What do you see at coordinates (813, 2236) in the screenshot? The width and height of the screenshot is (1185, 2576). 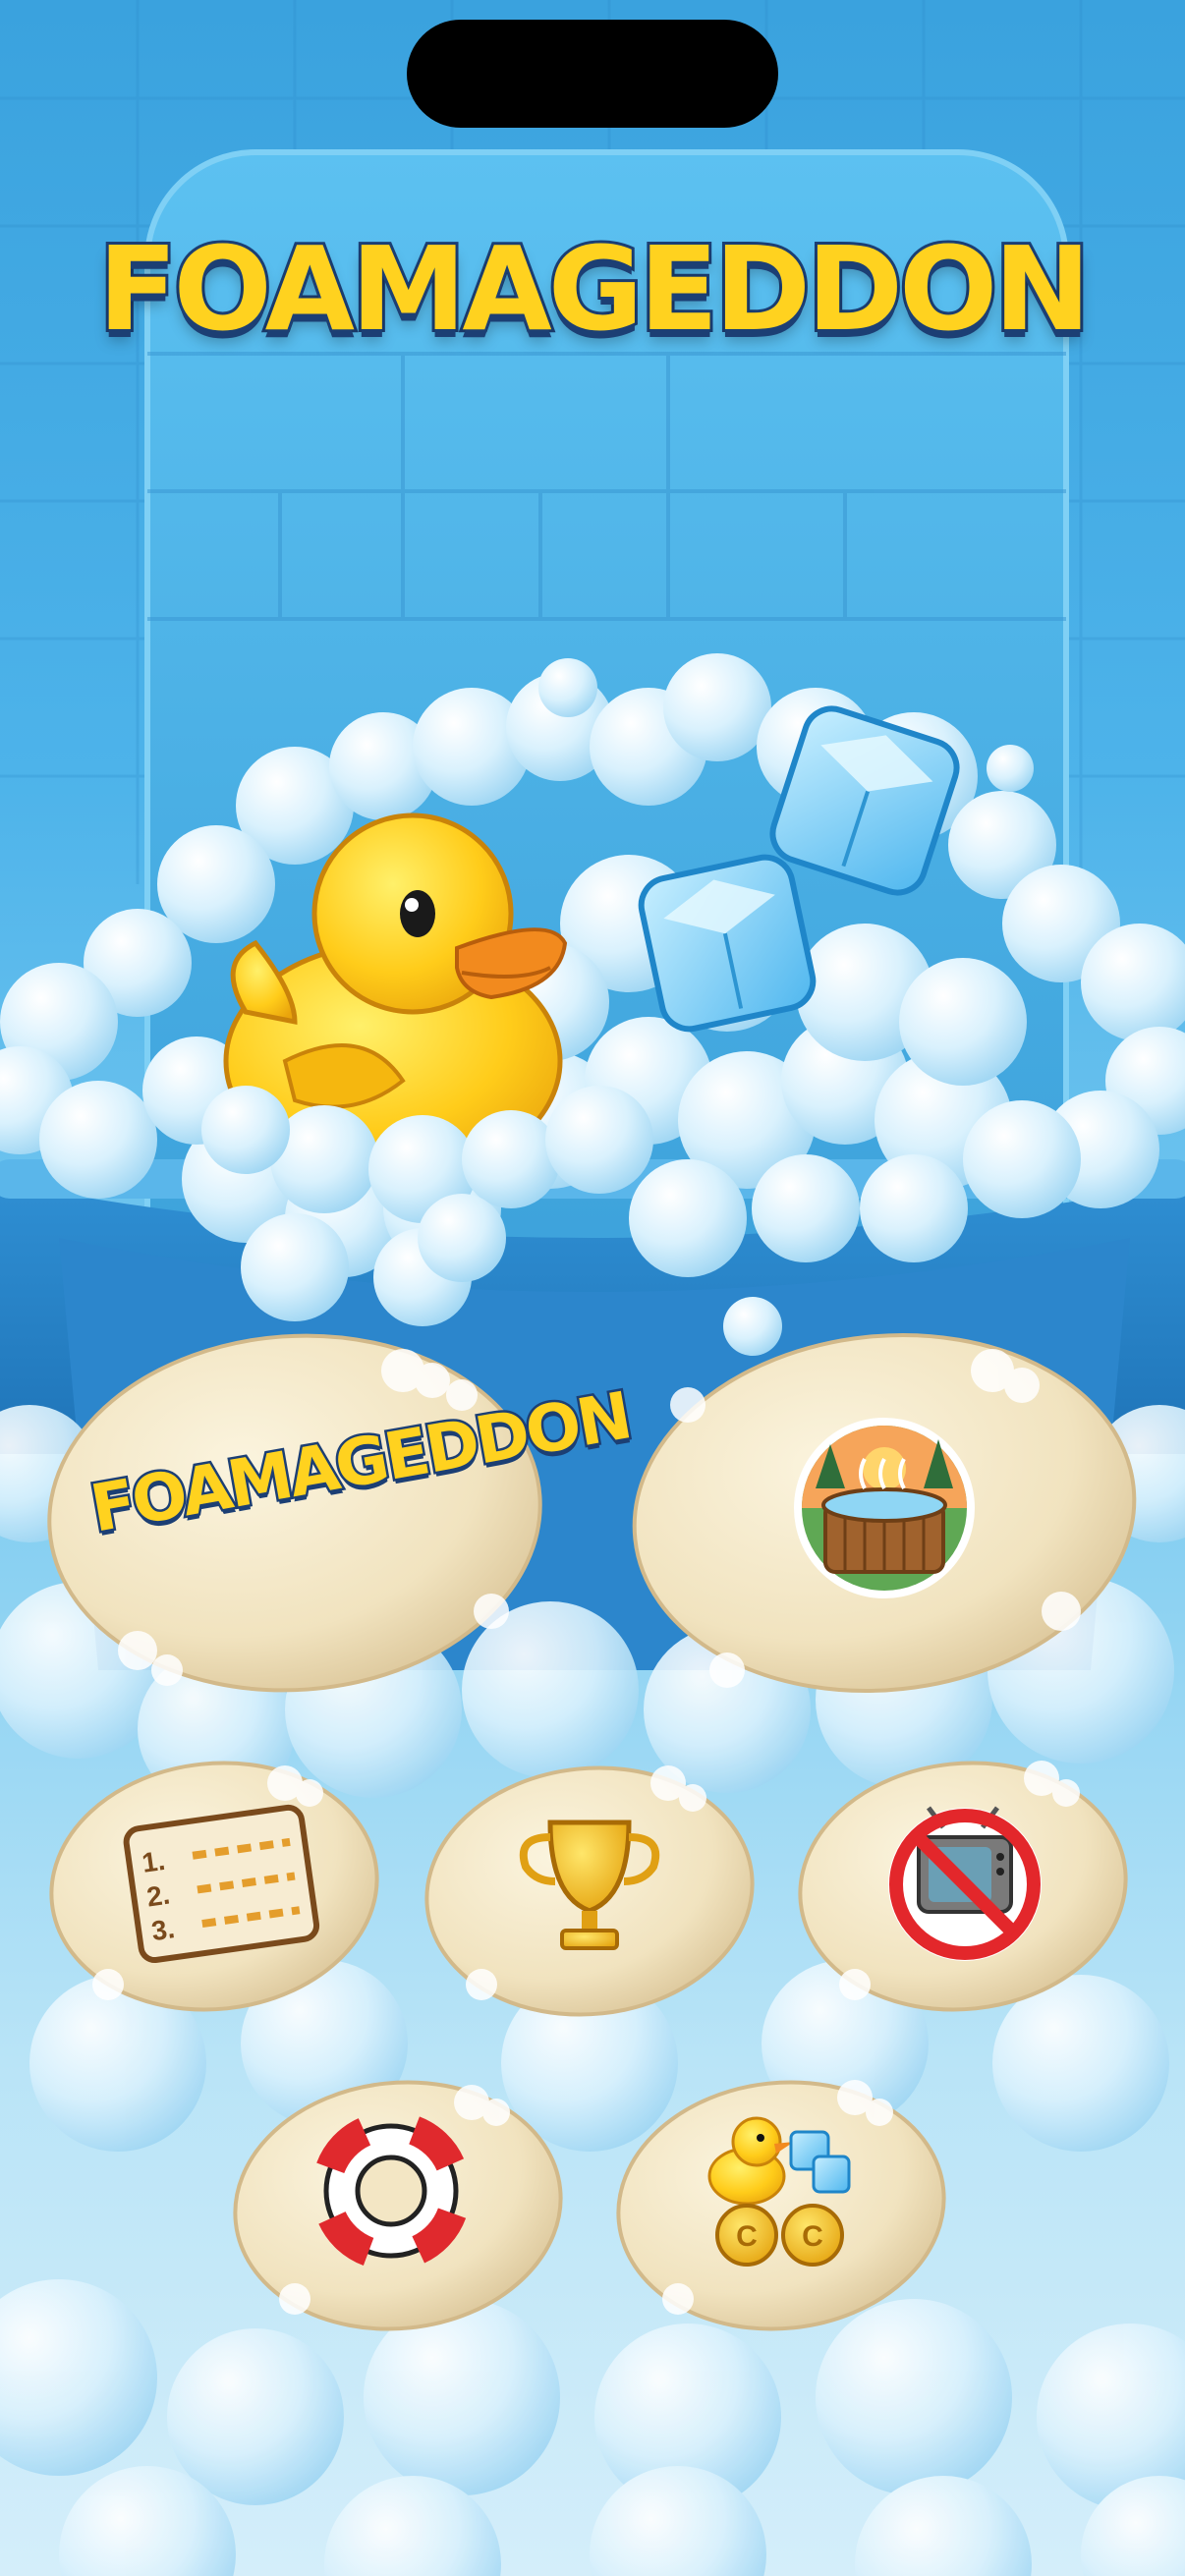 I see `coin-letter-2: C` at bounding box center [813, 2236].